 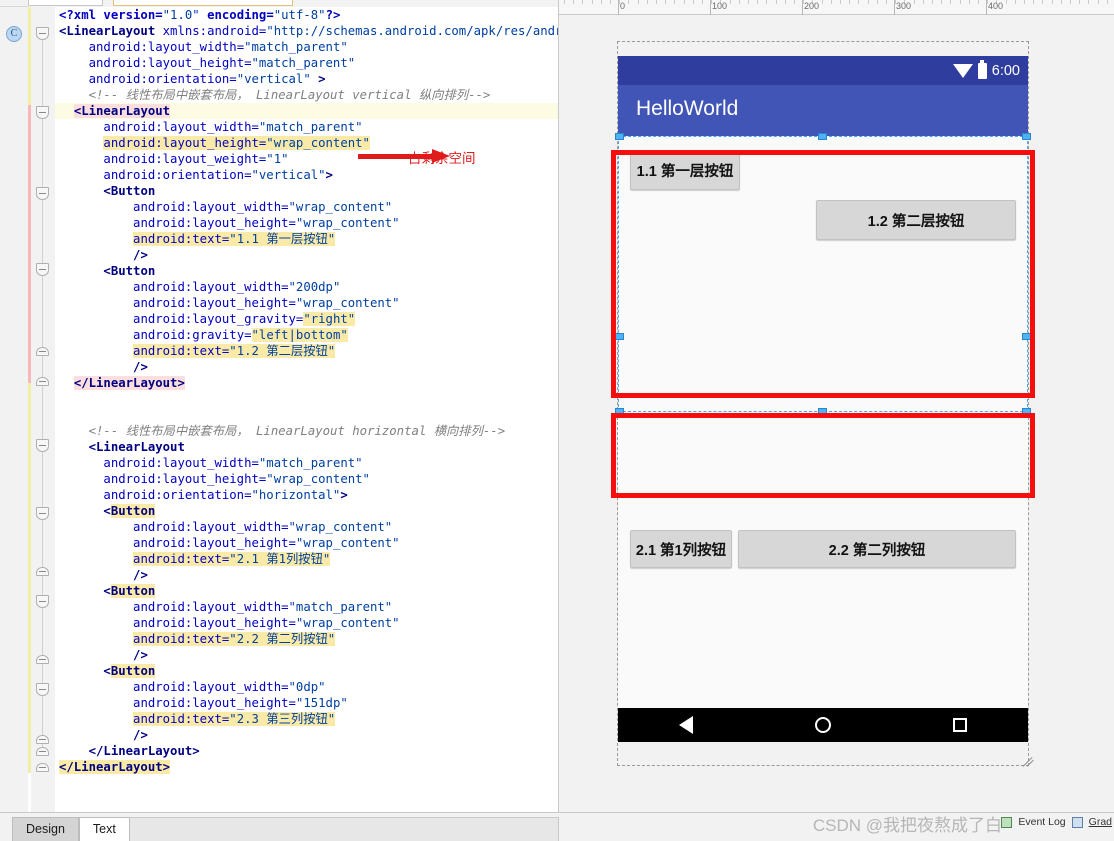 What do you see at coordinates (229, 687) in the screenshot?
I see `code-line: android:layout_width="0dp"` at bounding box center [229, 687].